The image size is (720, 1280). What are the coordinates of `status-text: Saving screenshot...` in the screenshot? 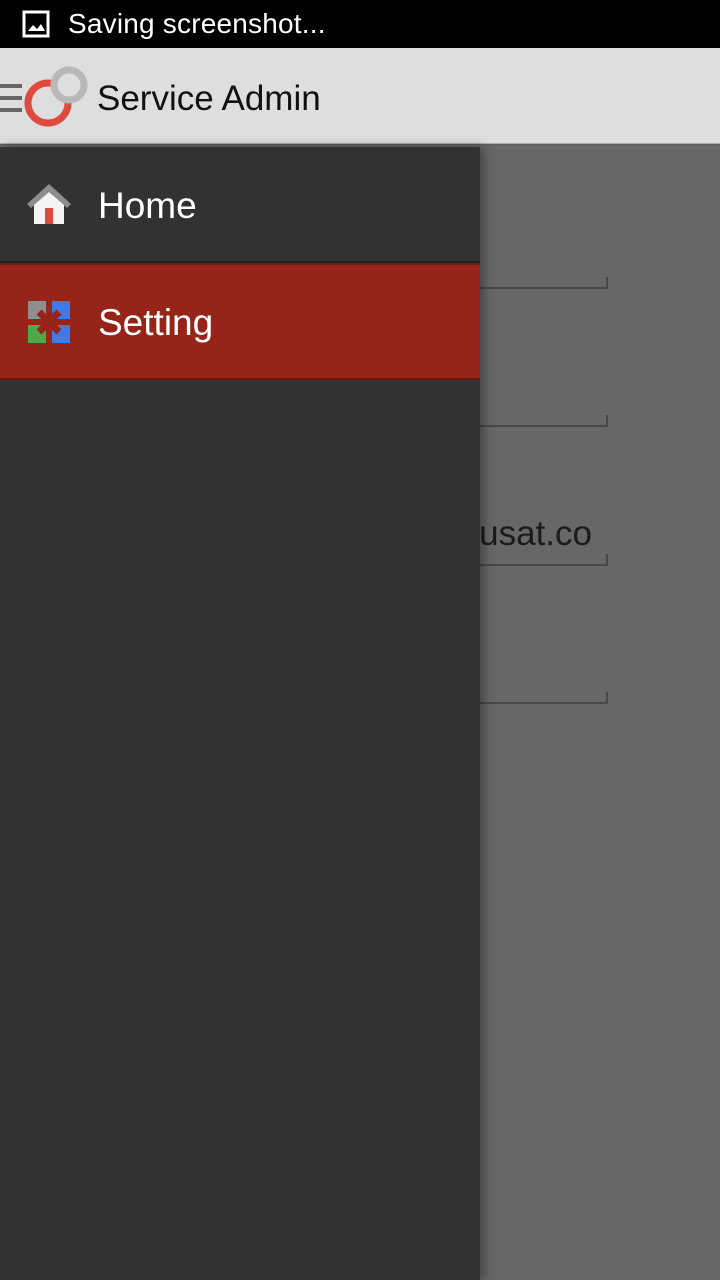 It's located at (197, 23).